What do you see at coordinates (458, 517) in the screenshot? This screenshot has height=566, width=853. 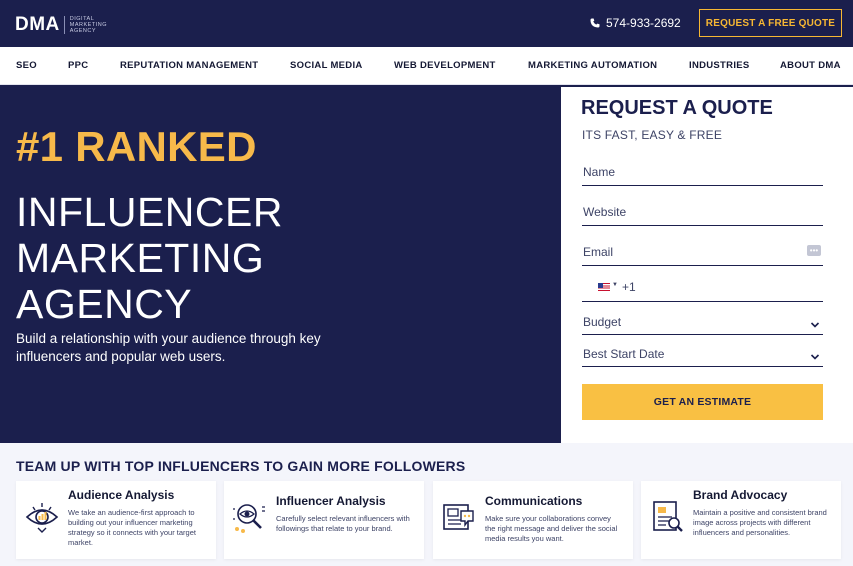 I see `communications-icon` at bounding box center [458, 517].